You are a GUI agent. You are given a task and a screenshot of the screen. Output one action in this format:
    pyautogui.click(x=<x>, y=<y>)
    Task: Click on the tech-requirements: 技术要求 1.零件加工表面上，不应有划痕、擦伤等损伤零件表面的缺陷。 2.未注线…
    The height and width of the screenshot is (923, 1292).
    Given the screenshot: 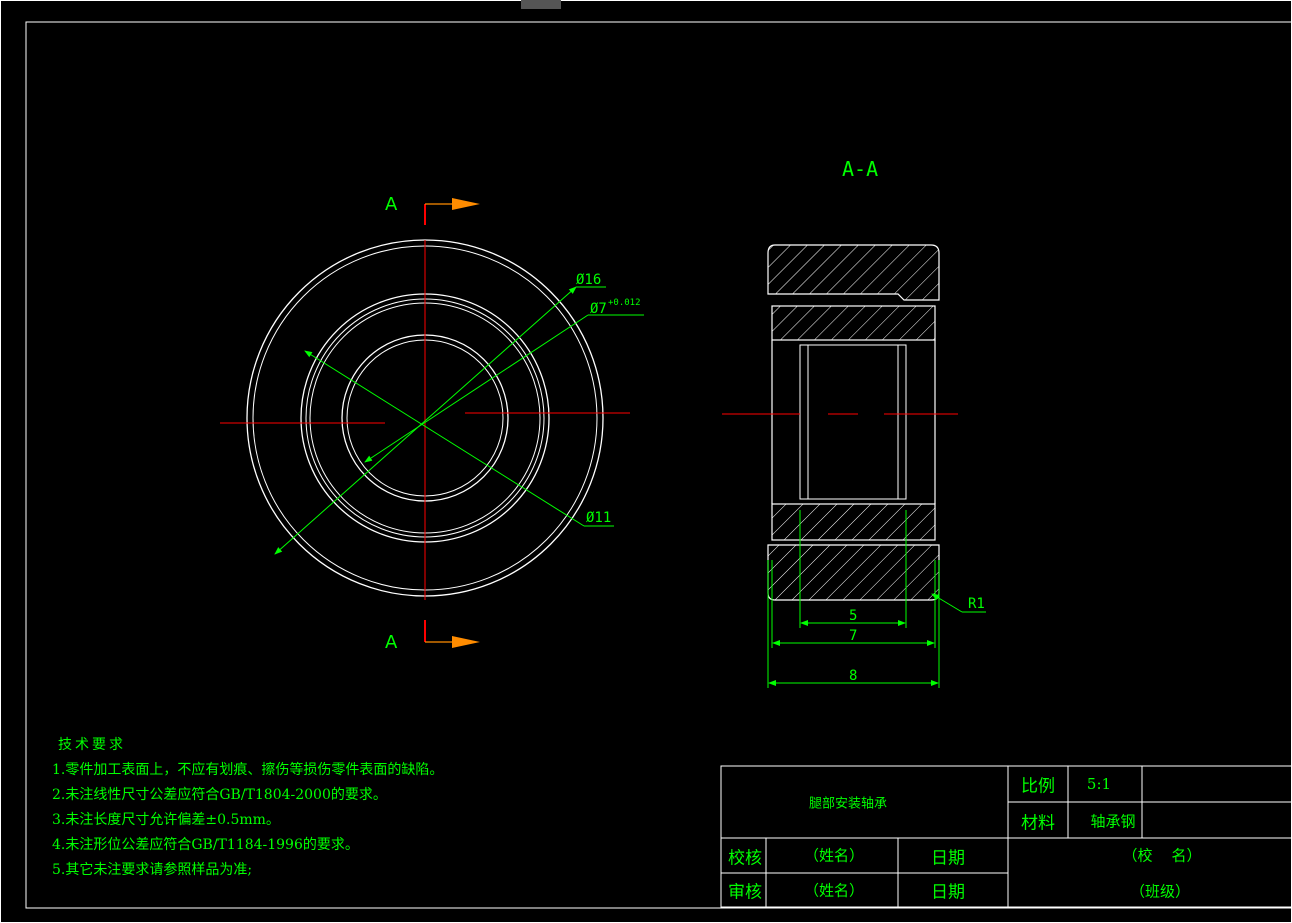 What is the action you would take?
    pyautogui.click(x=247, y=808)
    